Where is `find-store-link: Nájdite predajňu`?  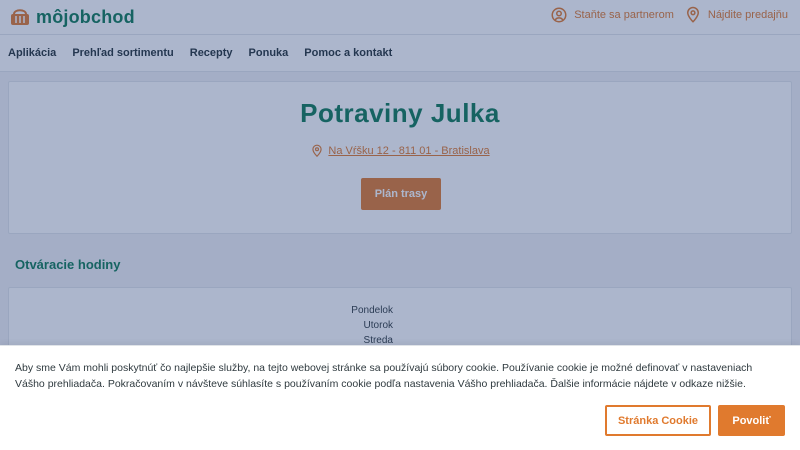 find-store-link: Nájdite predajňu is located at coordinates (736, 15).